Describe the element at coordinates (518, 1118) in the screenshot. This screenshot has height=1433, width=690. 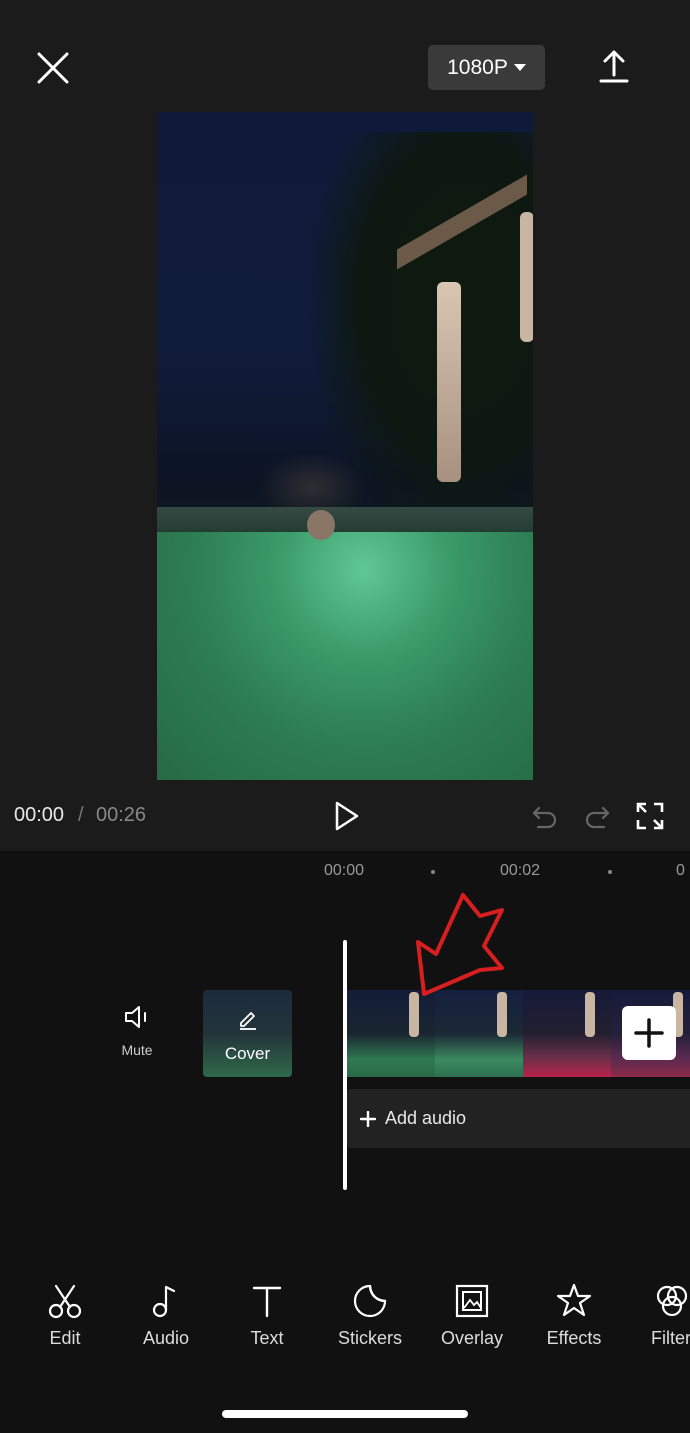
I see `add-audio-button: Add audio` at that location.